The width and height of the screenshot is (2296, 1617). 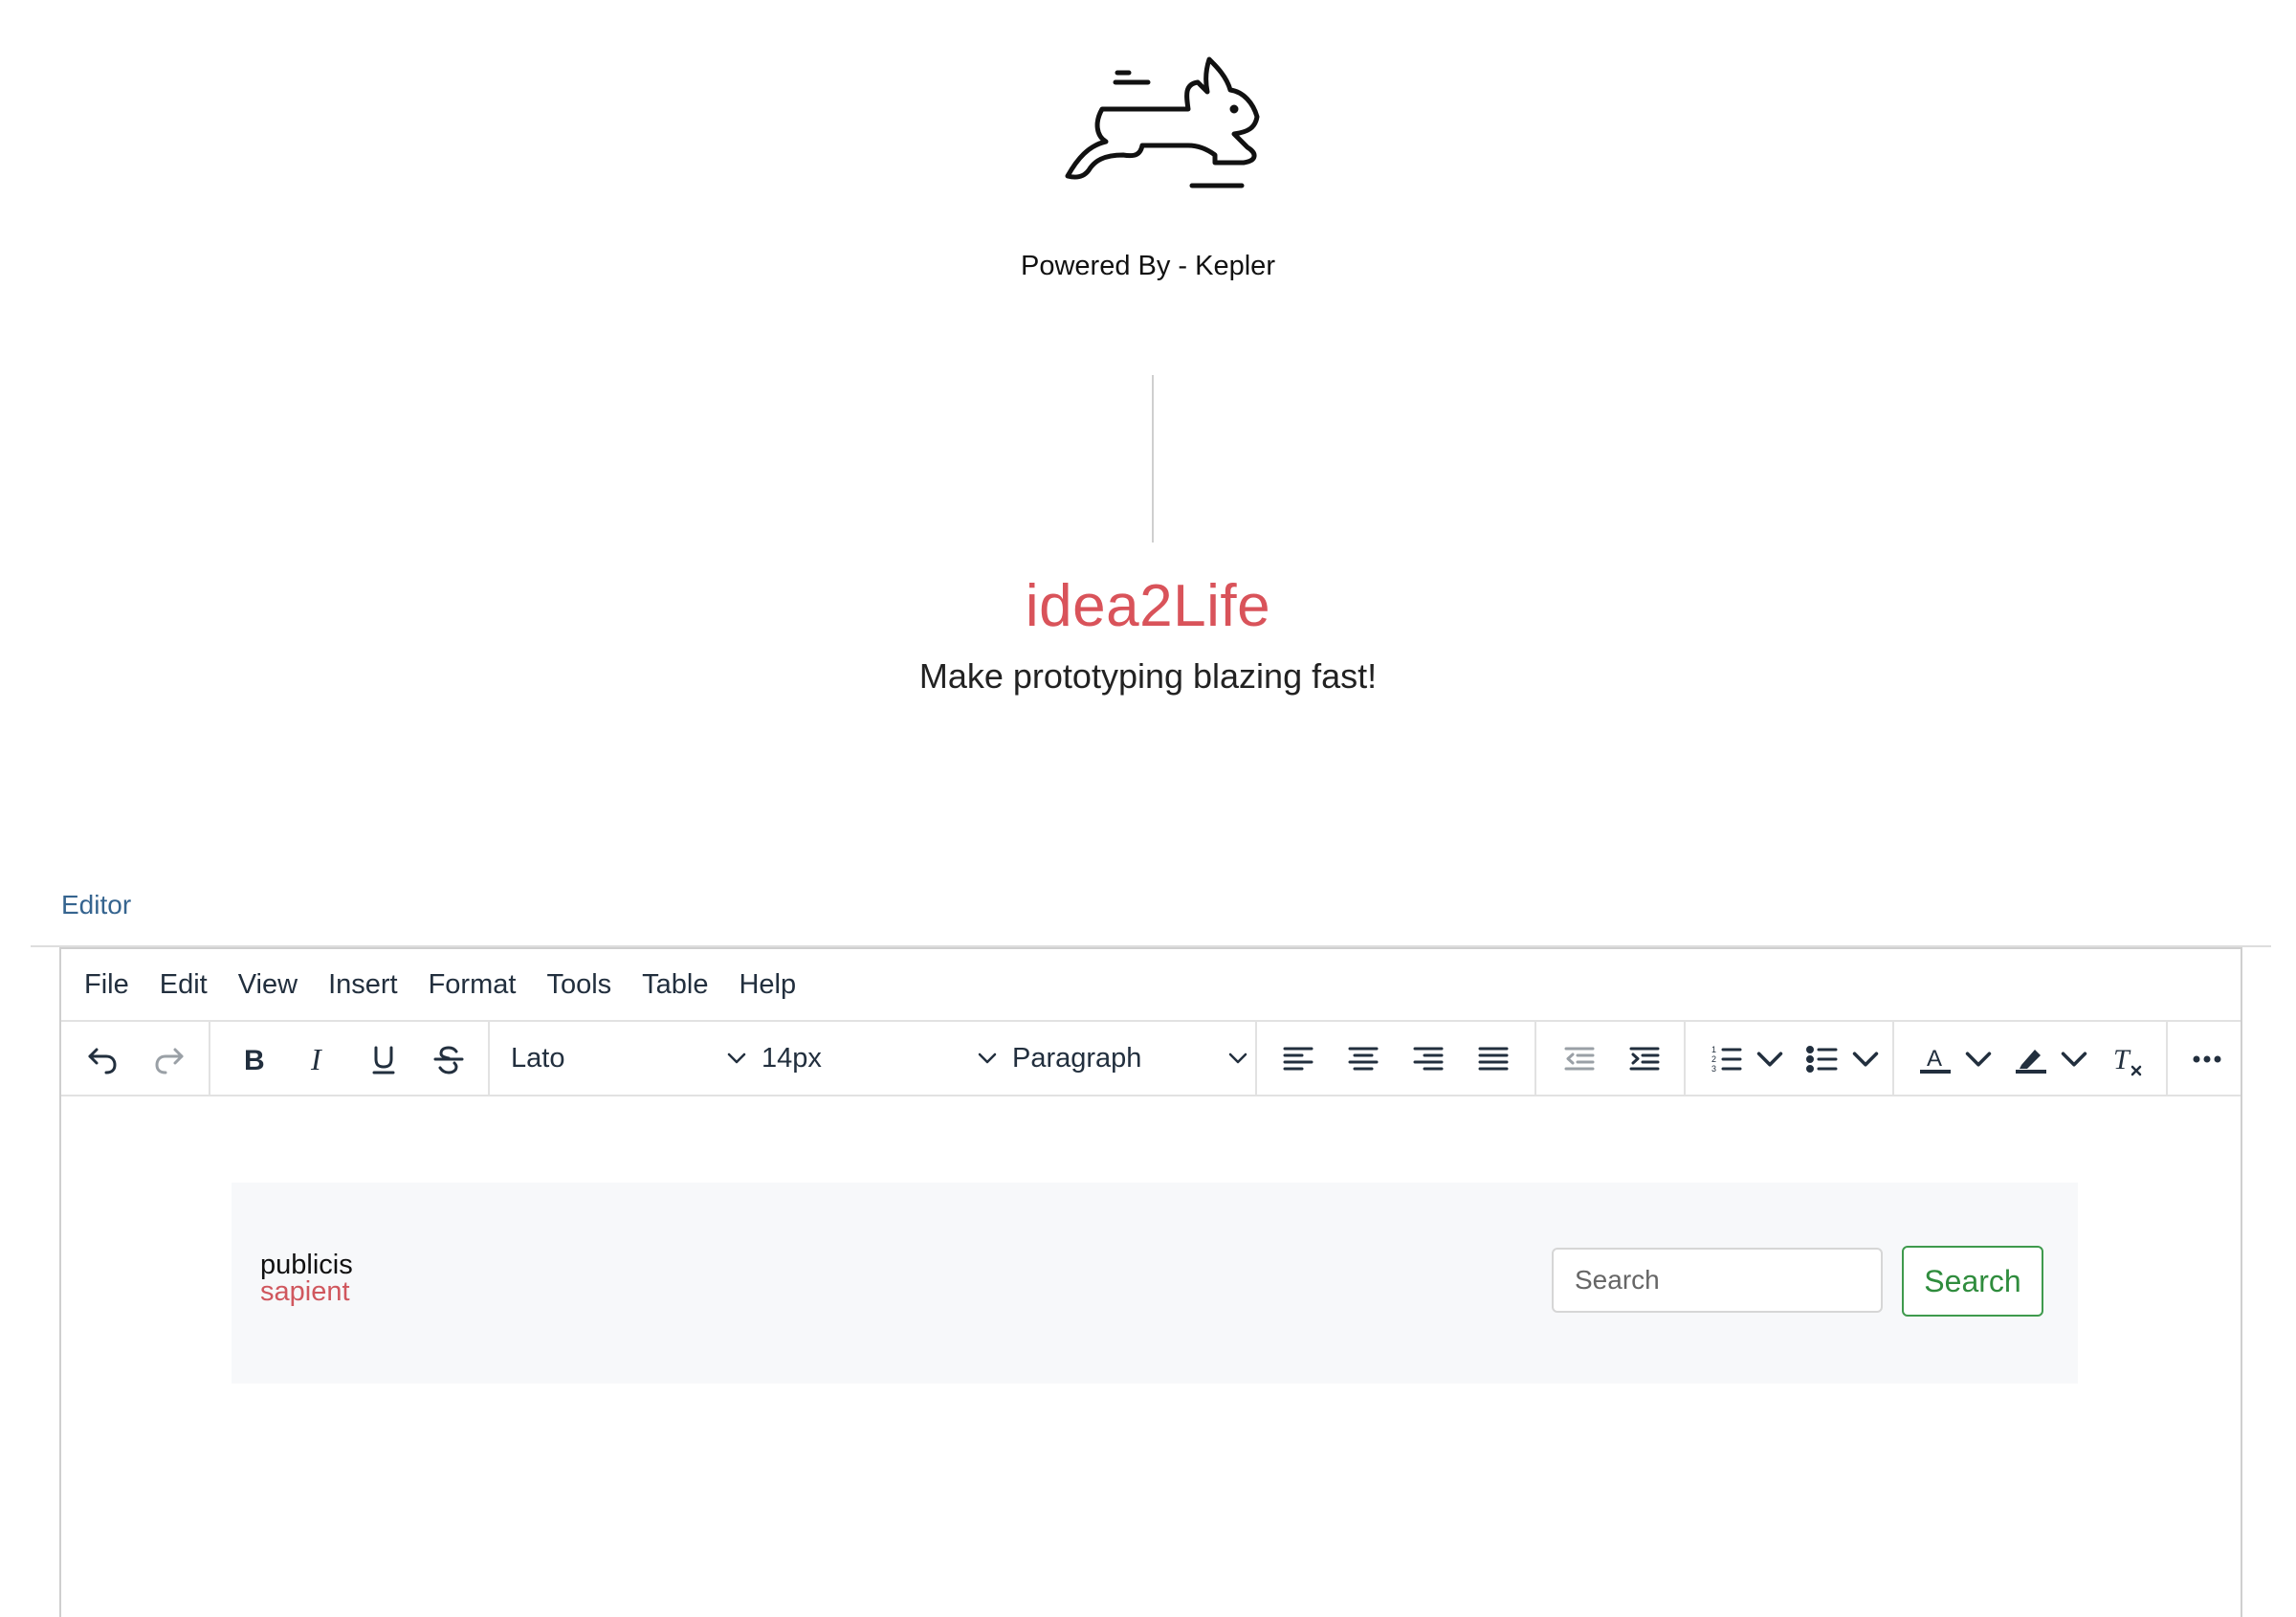 I want to click on underline-button, so click(x=384, y=1059).